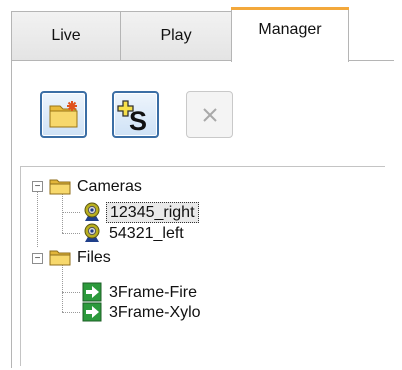 The image size is (402, 370). I want to click on tab-manager-label: Manager, so click(290, 29).